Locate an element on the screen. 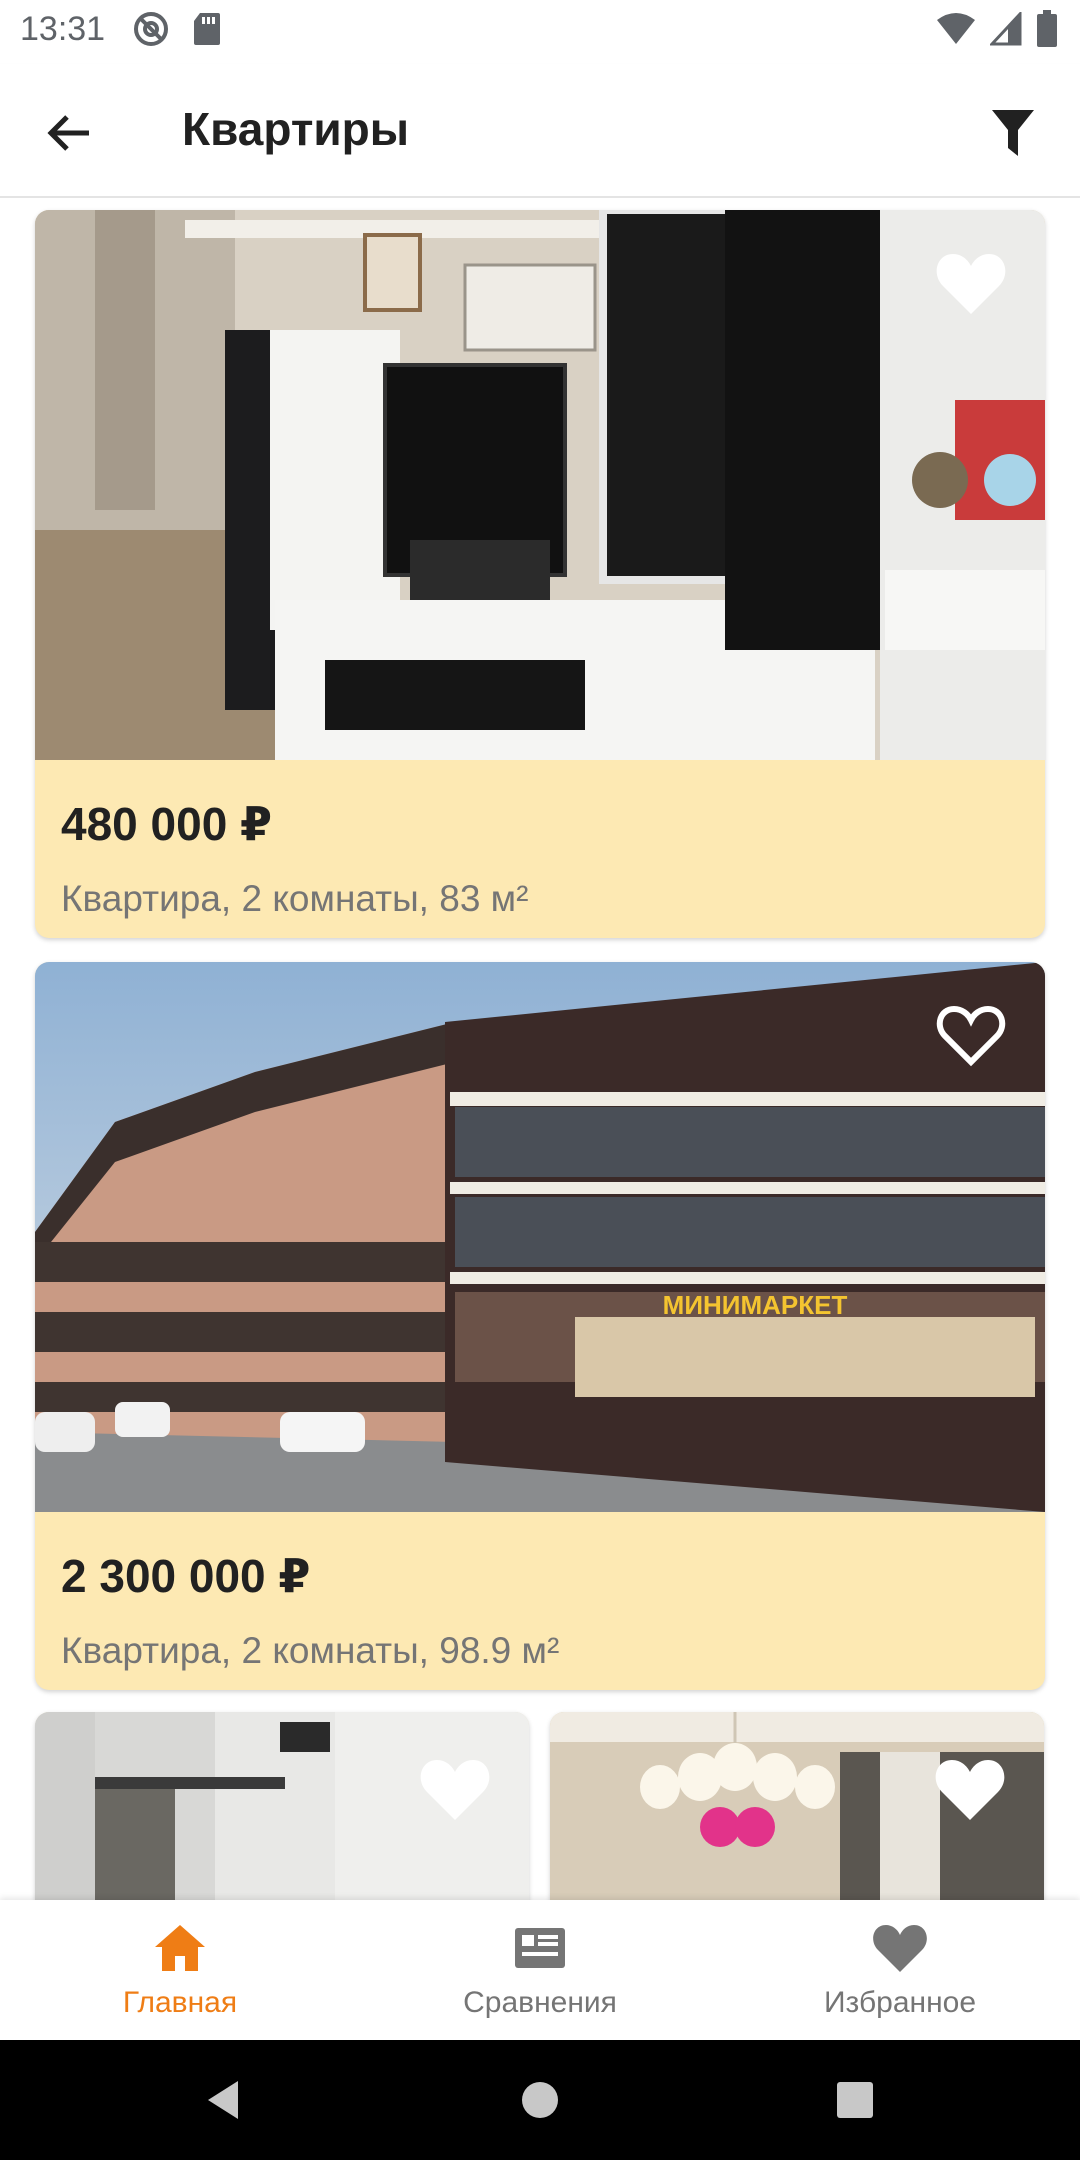 The width and height of the screenshot is (1080, 2160). system-navigation-bar is located at coordinates (540, 2100).